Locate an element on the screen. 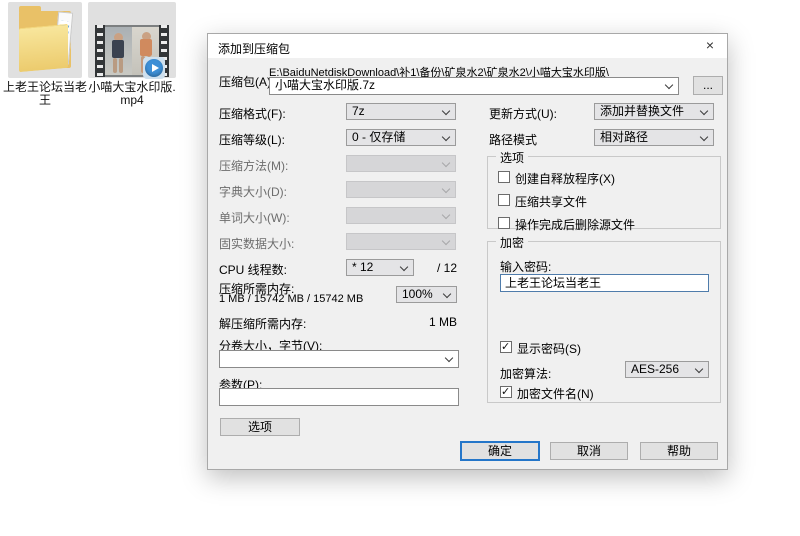 The width and height of the screenshot is (800, 536). archive-name-combobox: 小喵大宝水印版.7z is located at coordinates (474, 86).